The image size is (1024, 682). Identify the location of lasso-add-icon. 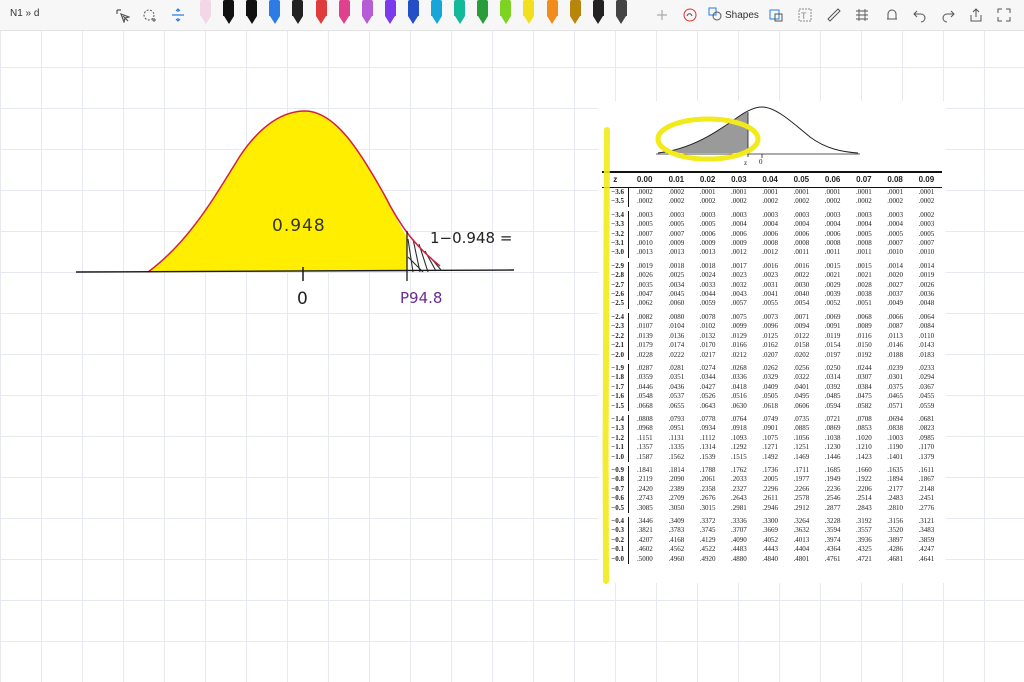
(150, 15).